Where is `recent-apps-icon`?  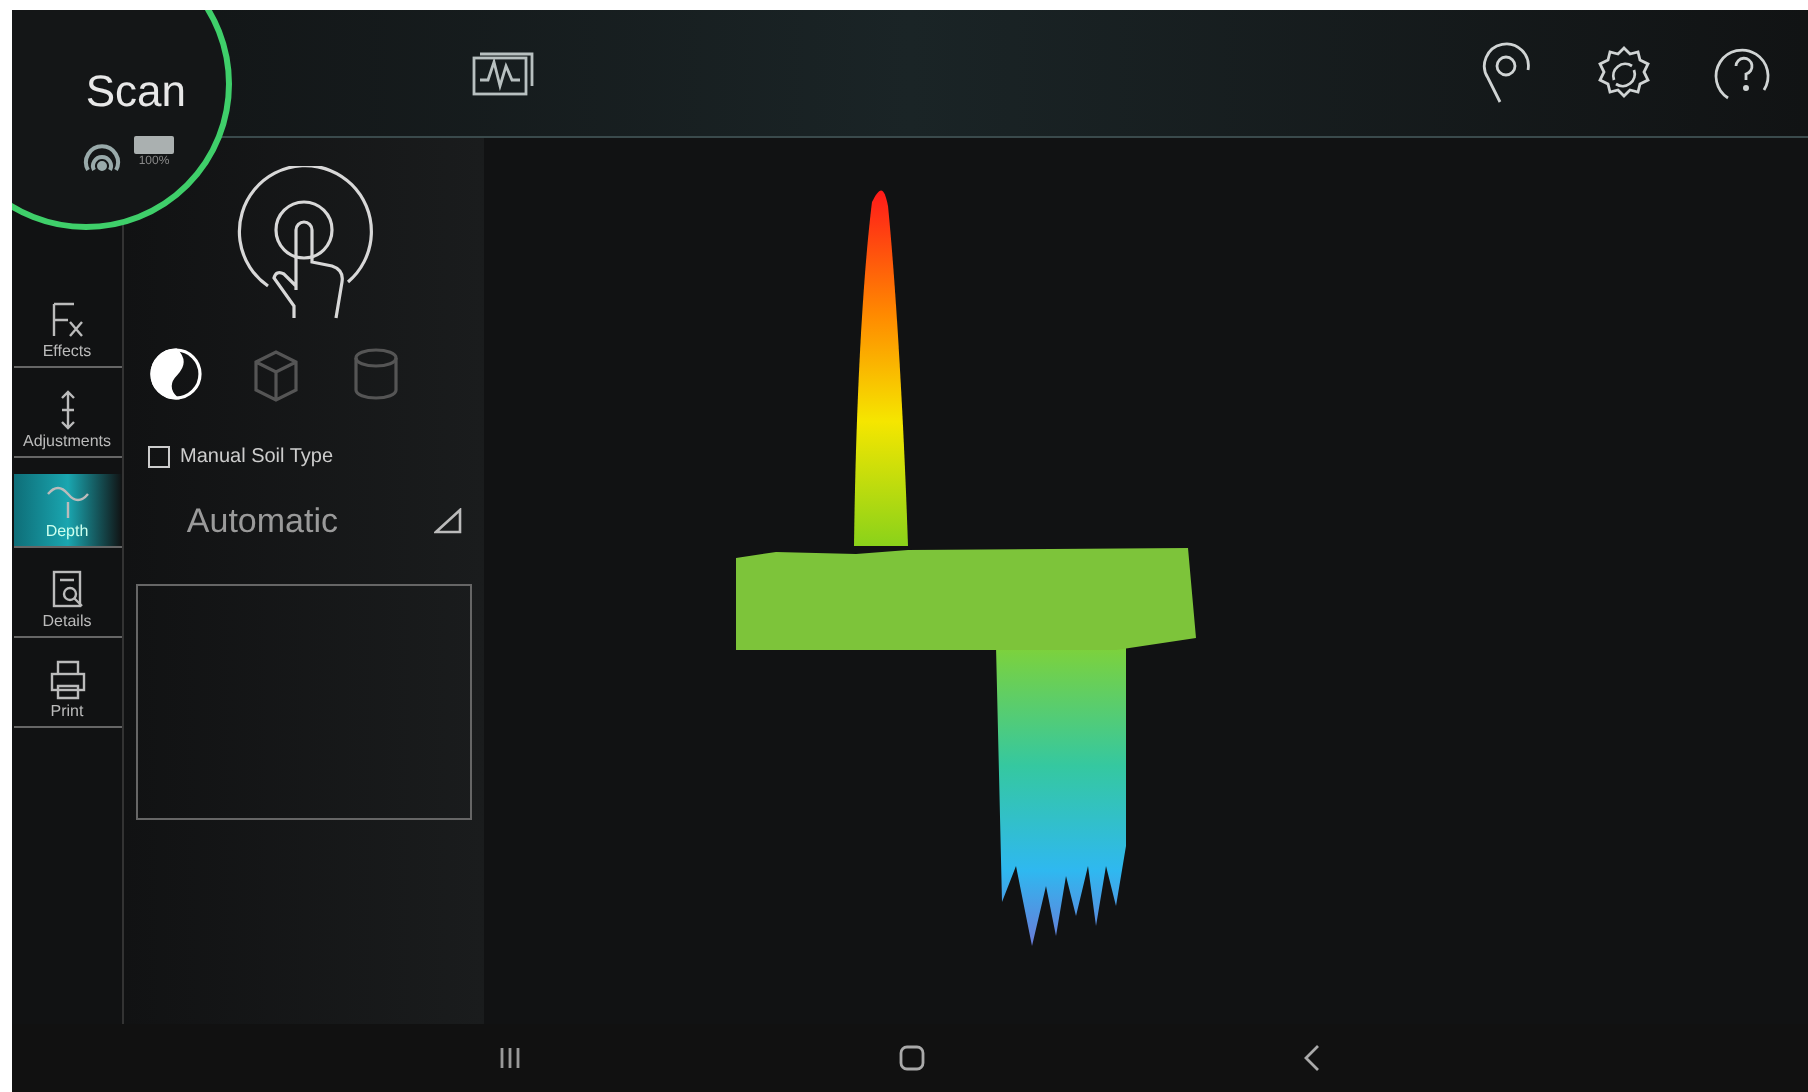
recent-apps-icon is located at coordinates (510, 1058).